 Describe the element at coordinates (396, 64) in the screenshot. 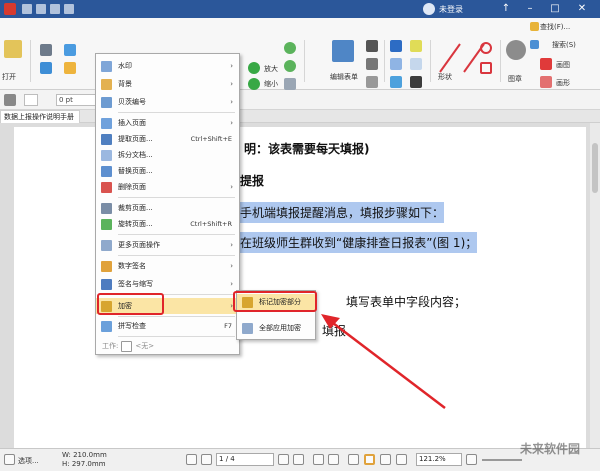

I see `typewriter-icon` at that location.